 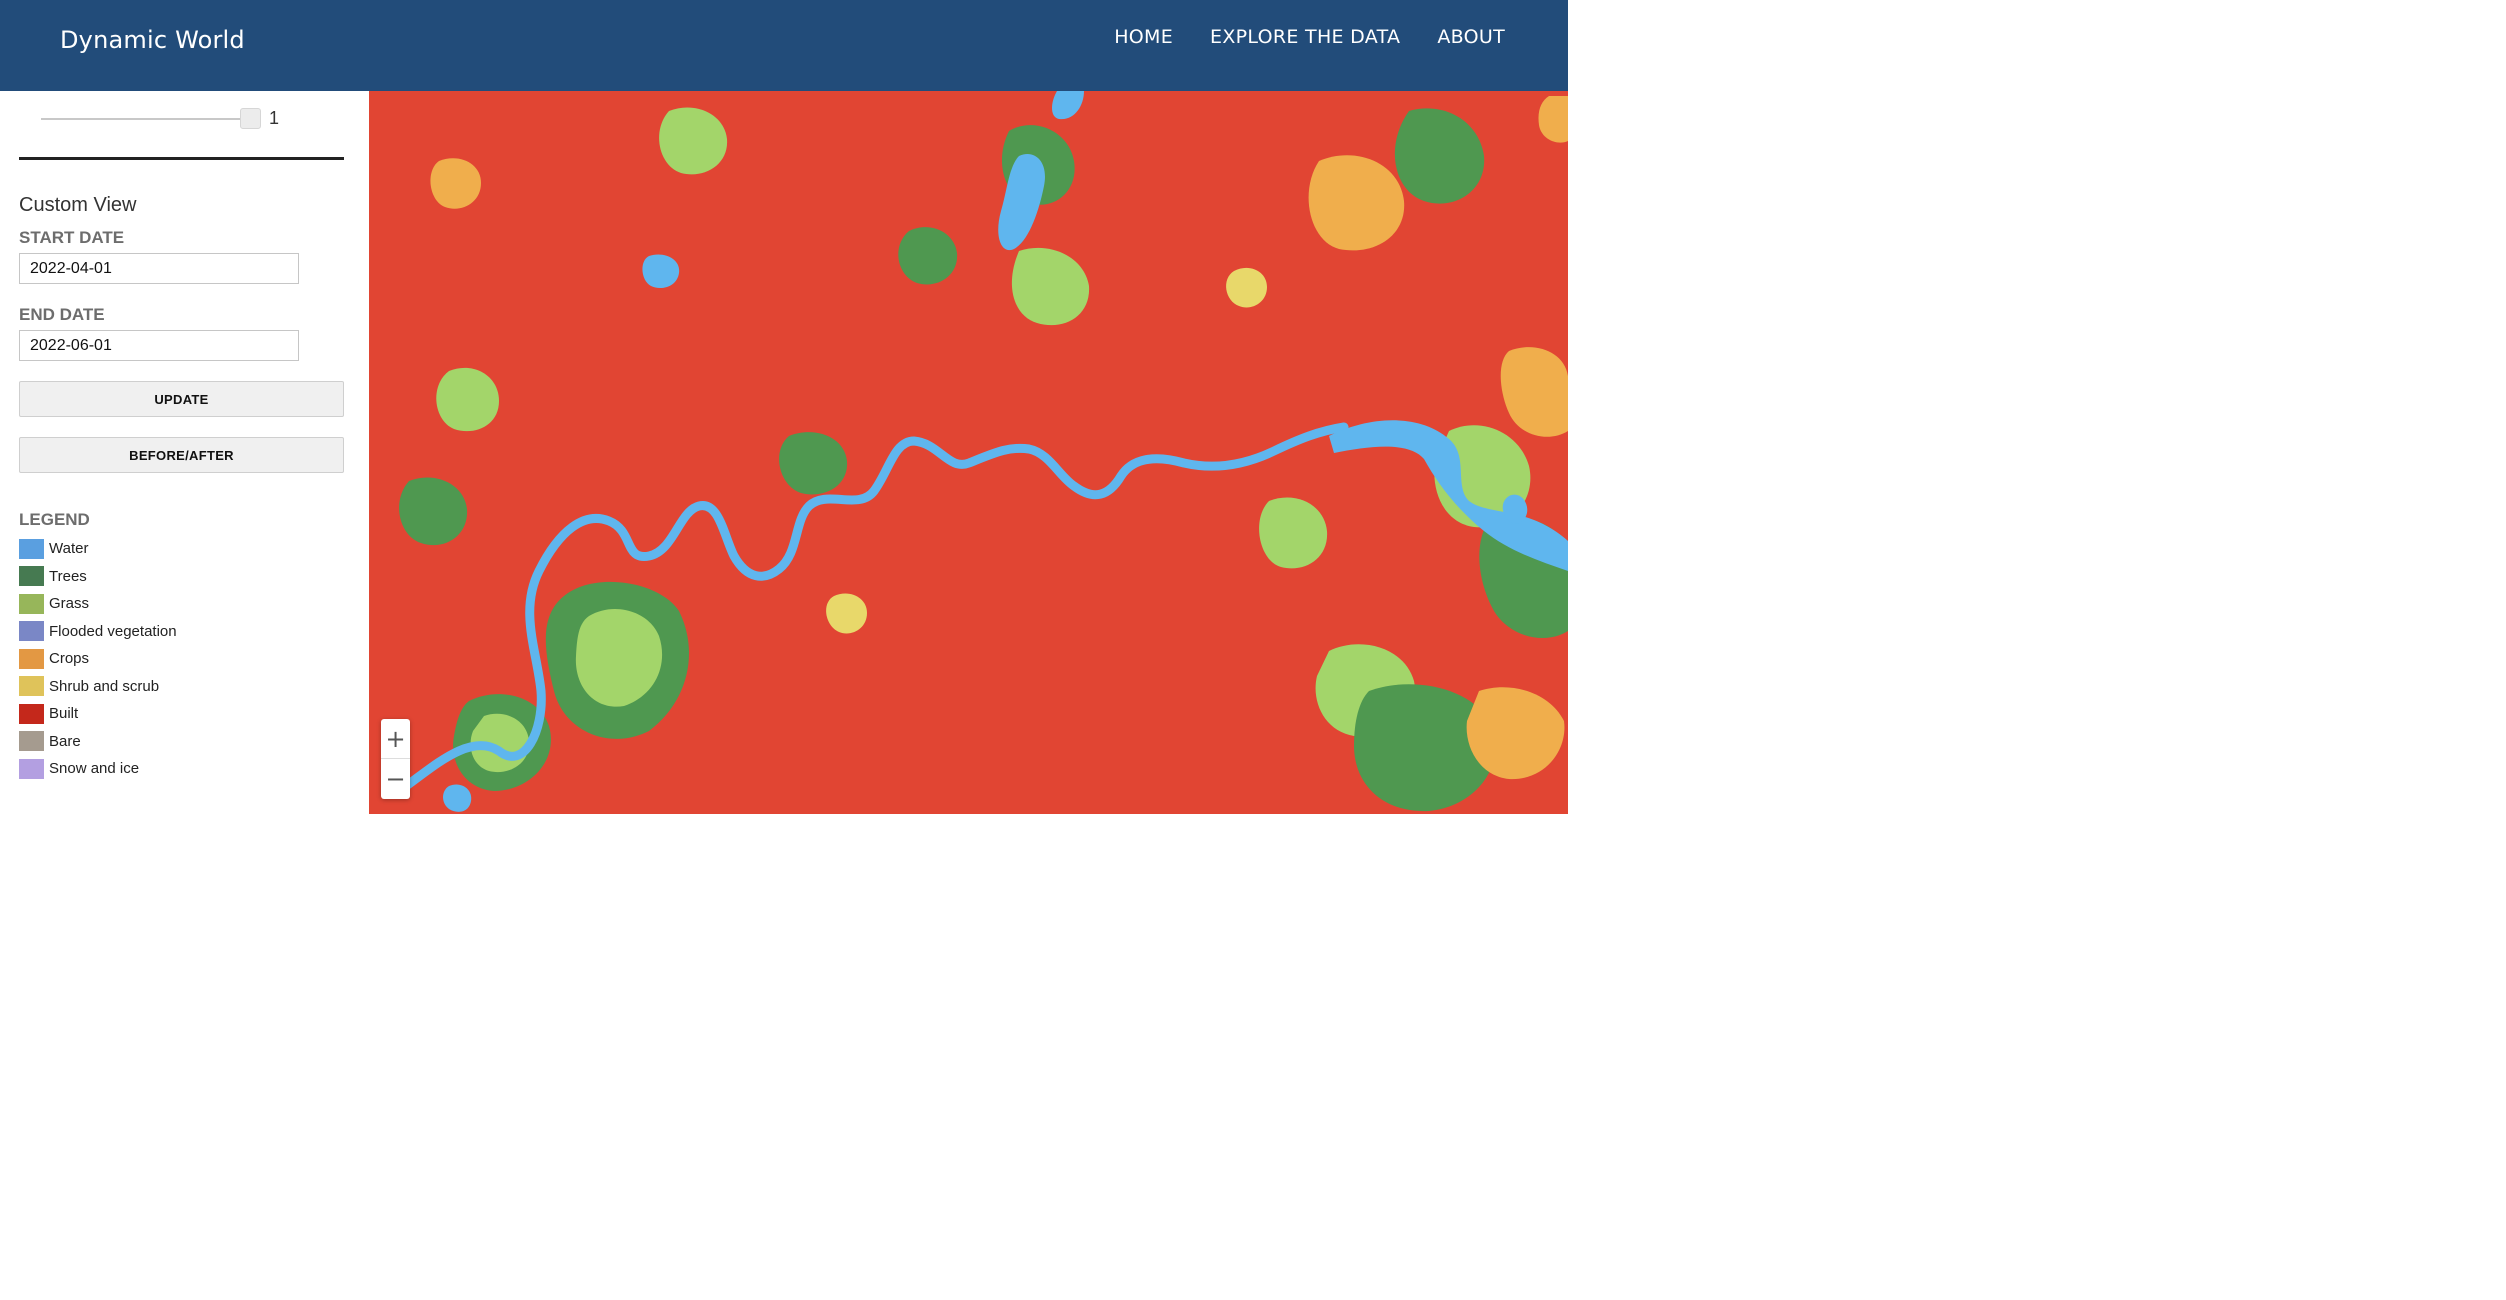 I want to click on legend-label: Snow and ice, so click(x=94, y=769).